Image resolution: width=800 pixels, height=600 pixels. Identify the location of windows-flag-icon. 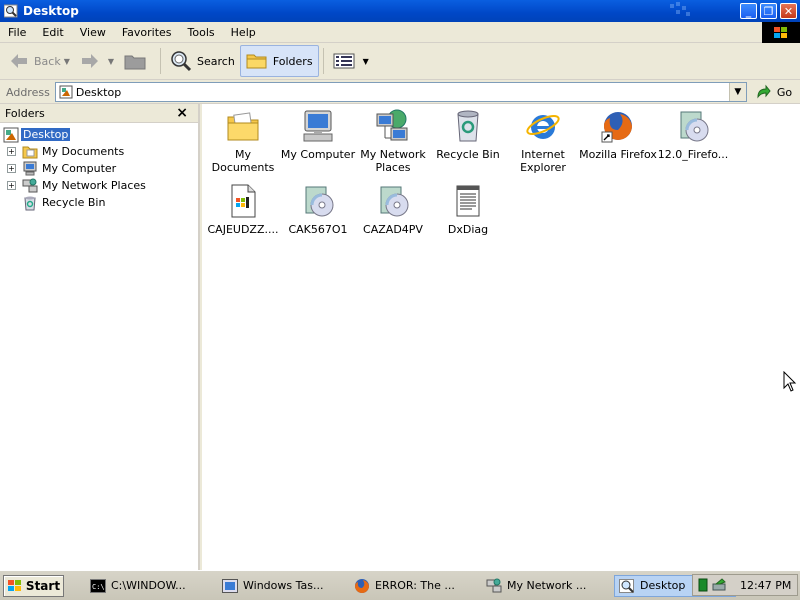
(780, 32).